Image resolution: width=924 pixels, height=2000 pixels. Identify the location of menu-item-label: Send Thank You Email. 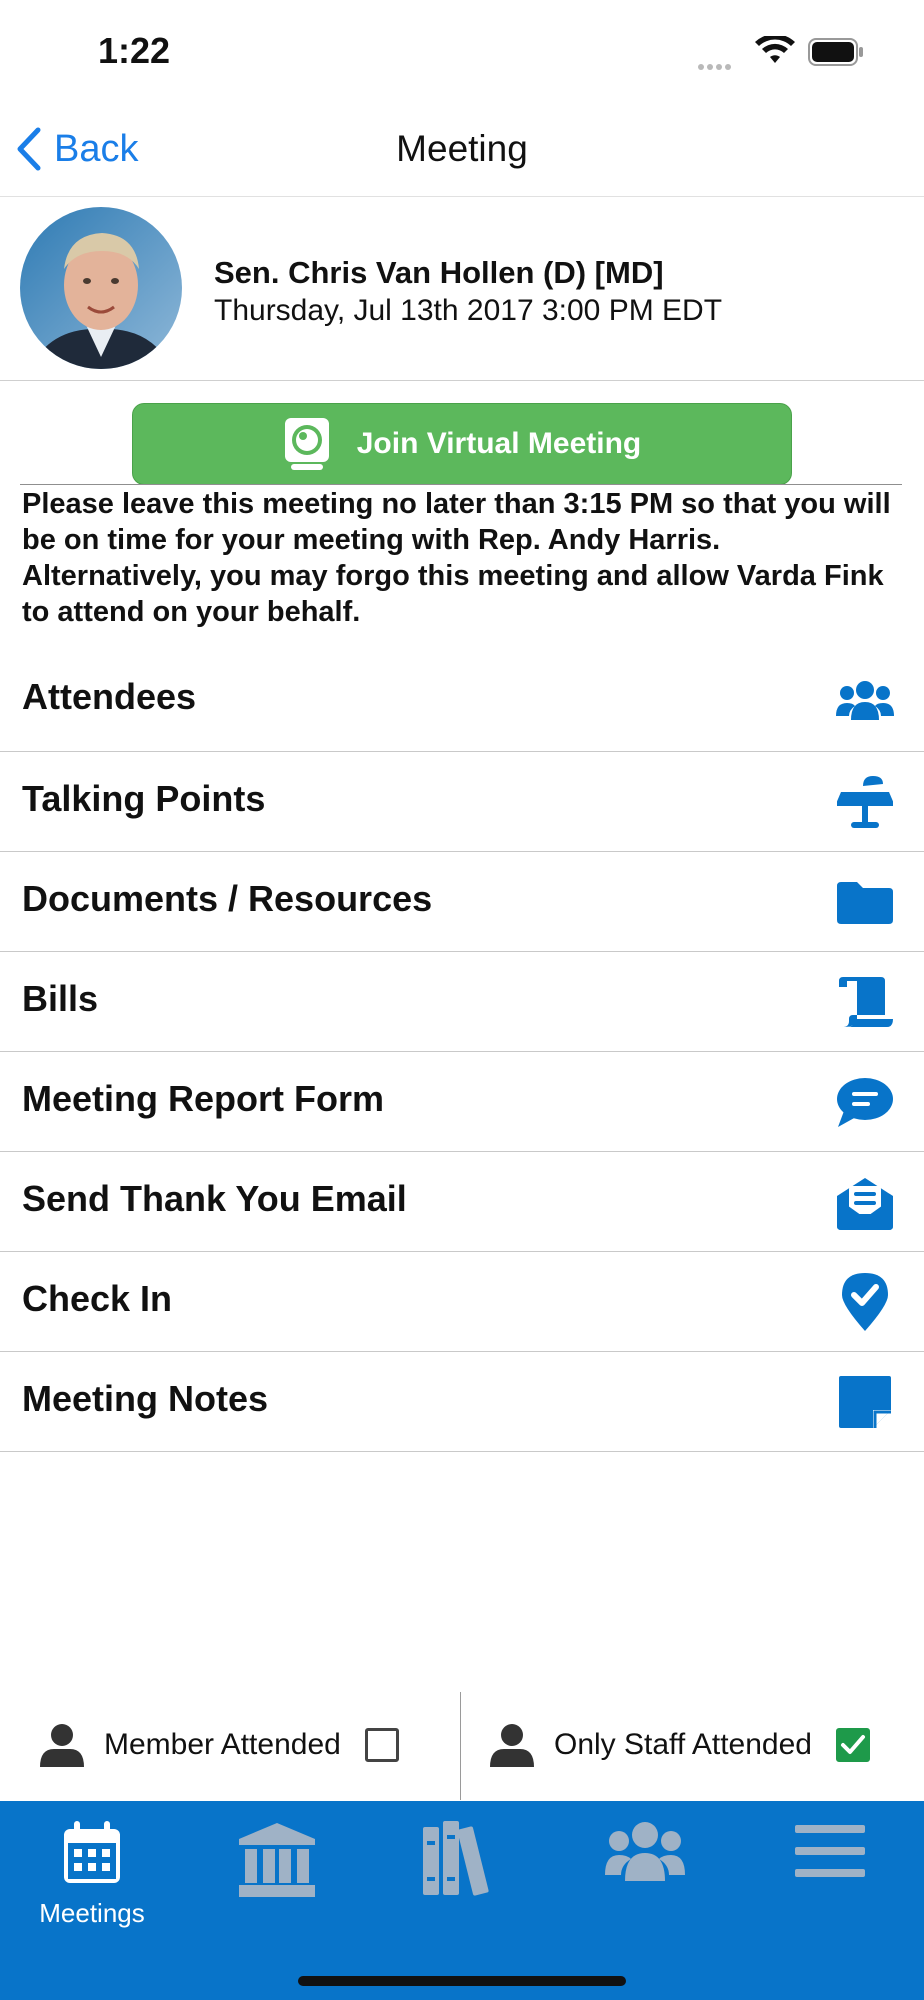
(214, 1198).